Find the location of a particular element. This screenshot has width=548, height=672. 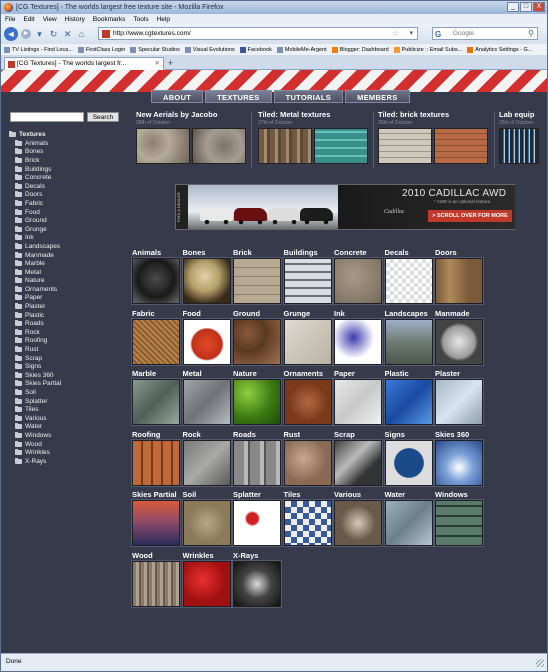

category-tile: Doors is located at coordinates (459, 276).